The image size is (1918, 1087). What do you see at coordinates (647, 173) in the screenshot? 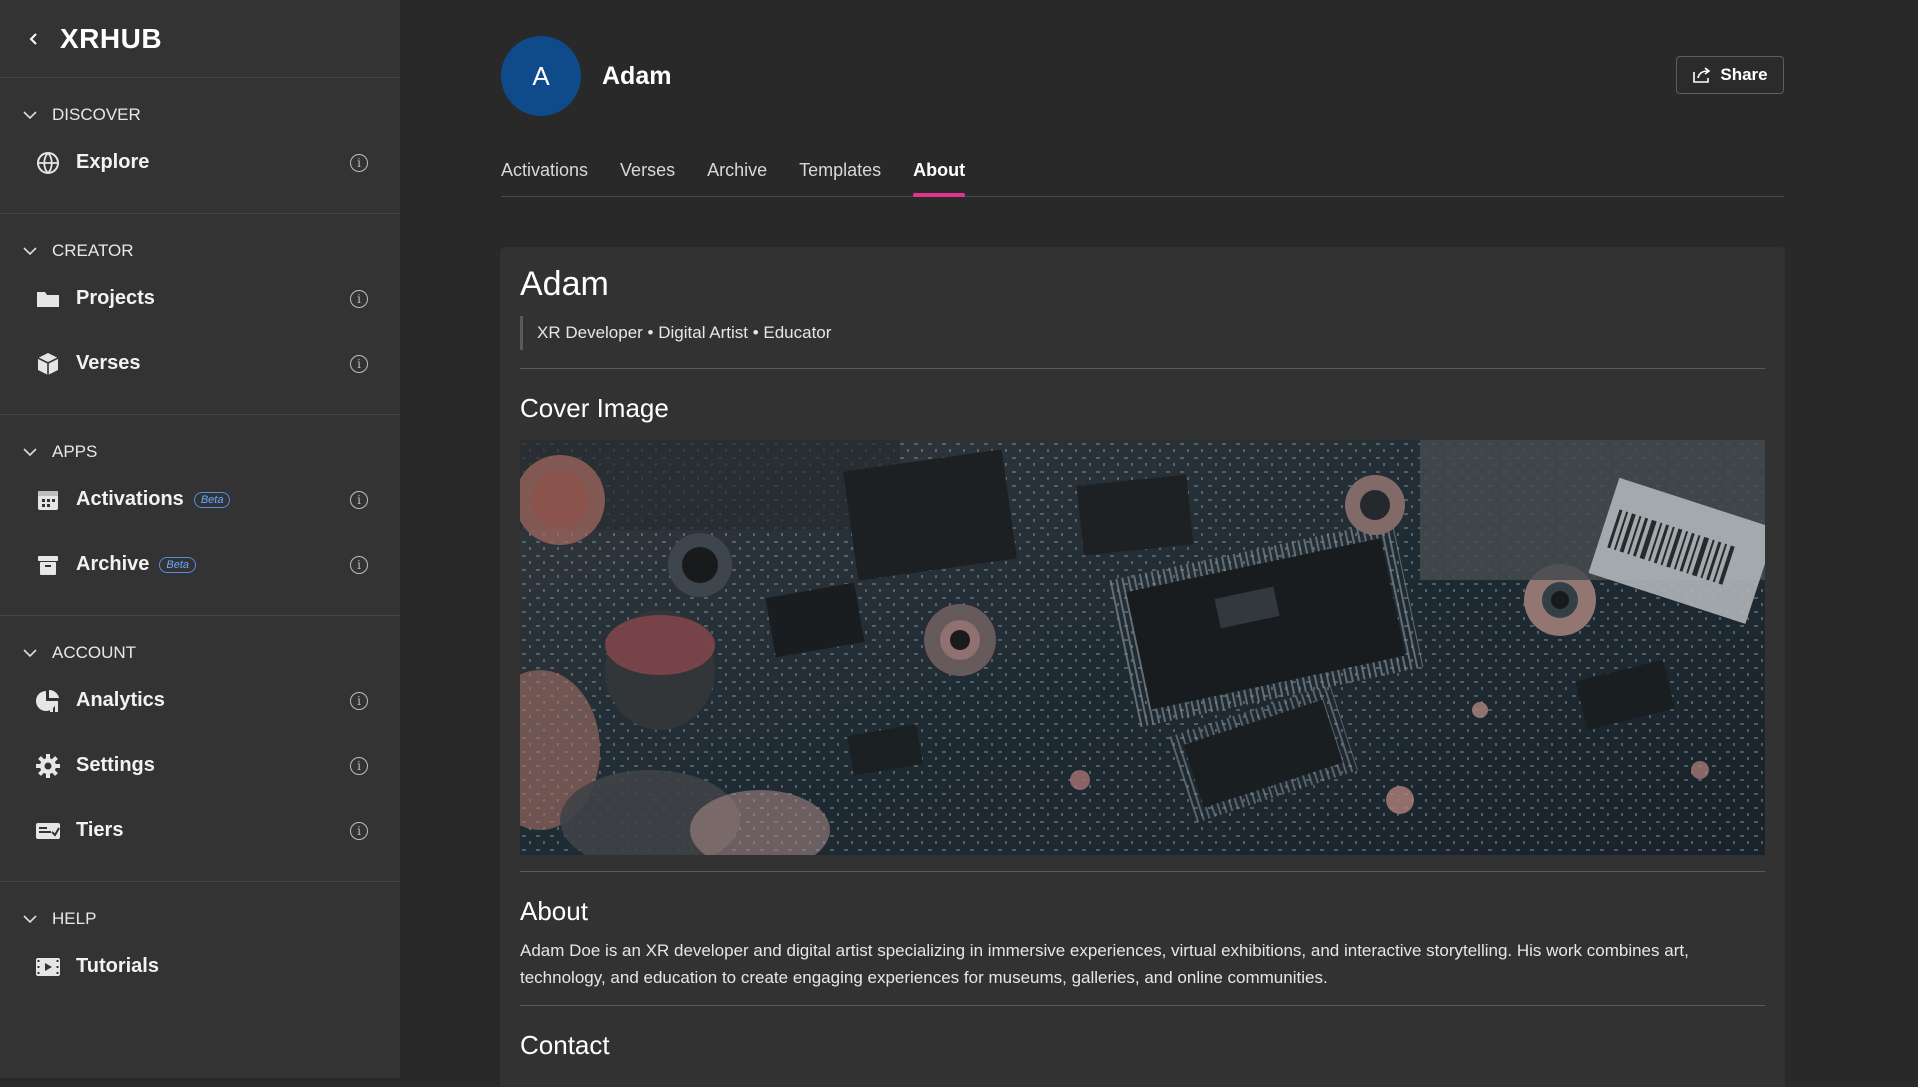
I see `tab-verses: Verses` at bounding box center [647, 173].